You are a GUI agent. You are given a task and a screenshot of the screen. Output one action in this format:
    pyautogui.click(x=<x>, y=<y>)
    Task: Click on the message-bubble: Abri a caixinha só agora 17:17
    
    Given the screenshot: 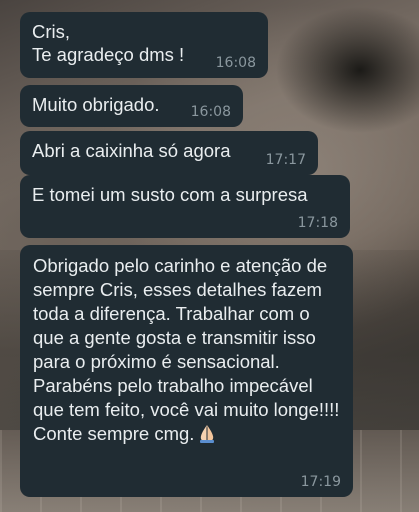 What is the action you would take?
    pyautogui.click(x=169, y=153)
    